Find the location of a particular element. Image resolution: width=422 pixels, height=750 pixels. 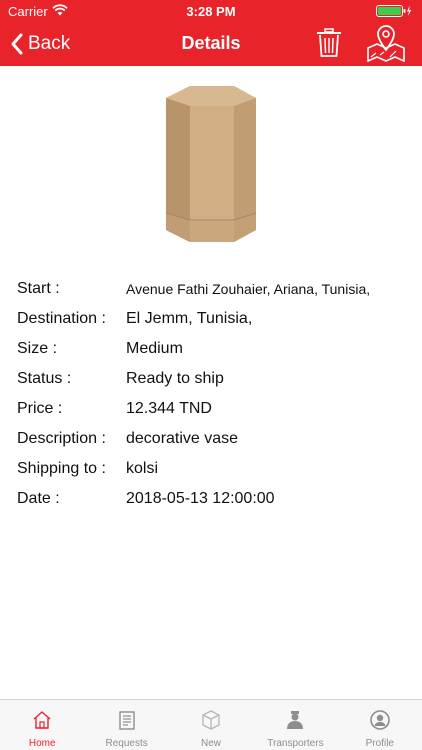

detail-label: Description : is located at coordinates (61, 438).